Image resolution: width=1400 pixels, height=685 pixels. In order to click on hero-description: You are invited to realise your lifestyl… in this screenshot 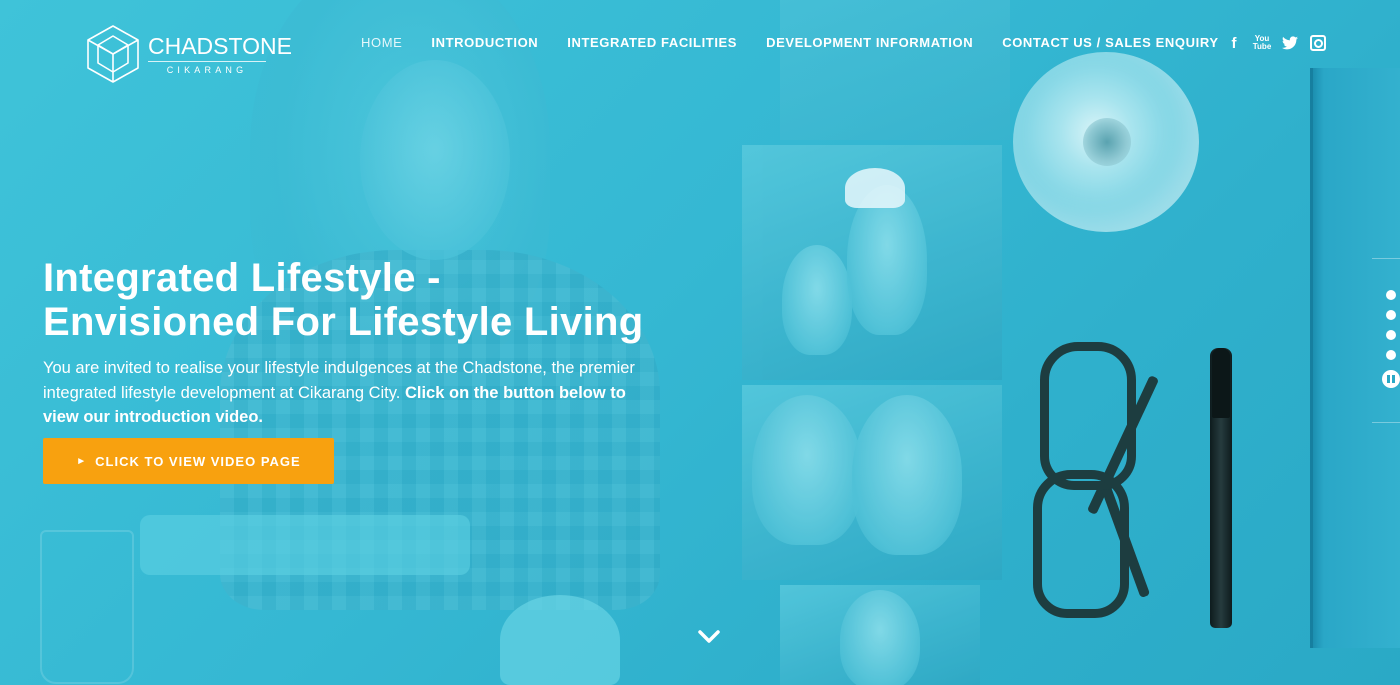, I will do `click(353, 393)`.